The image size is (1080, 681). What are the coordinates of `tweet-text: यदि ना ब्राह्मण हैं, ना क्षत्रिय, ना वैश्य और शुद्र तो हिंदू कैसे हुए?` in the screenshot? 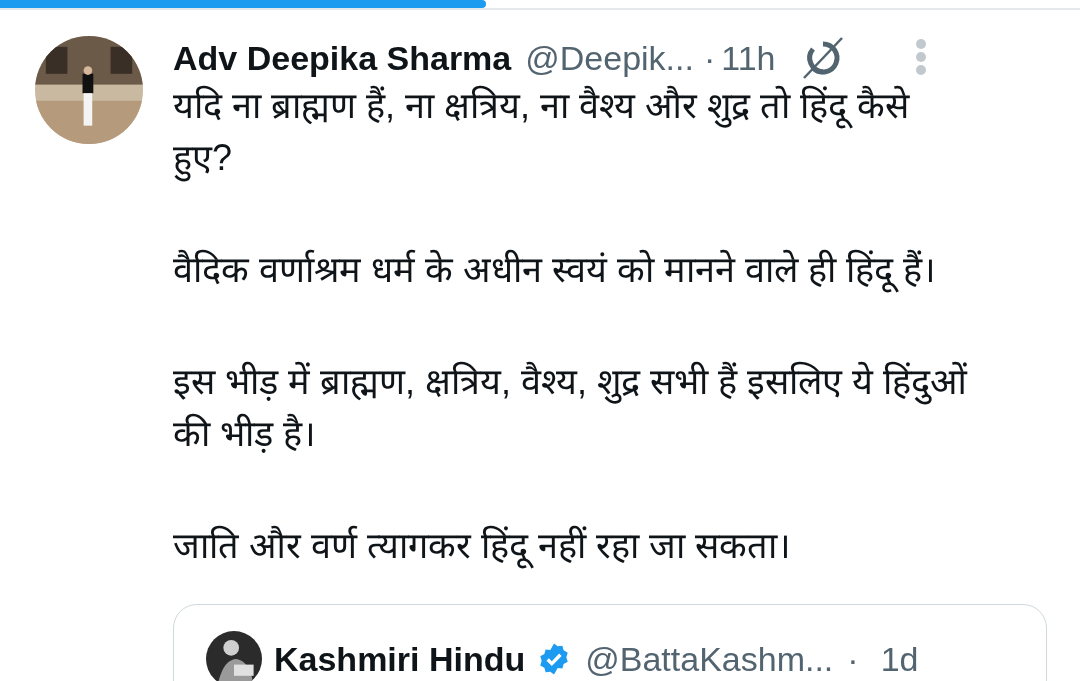 It's located at (573, 132).